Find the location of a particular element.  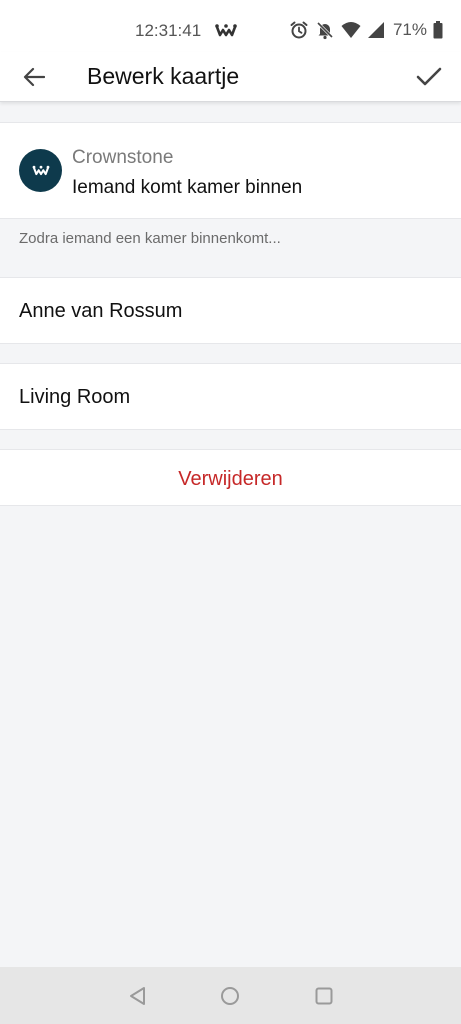

delete-button: Verwijderen is located at coordinates (230, 477).